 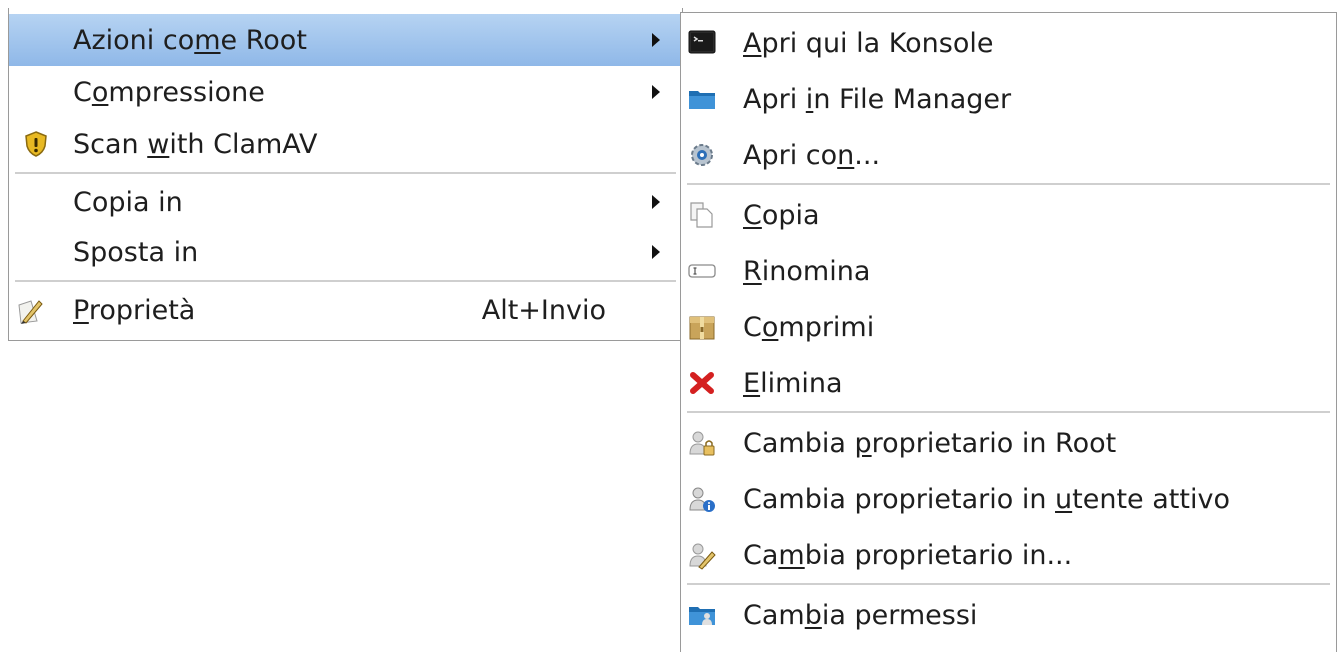 I want to click on menu-item-label: Copia, so click(x=781, y=215).